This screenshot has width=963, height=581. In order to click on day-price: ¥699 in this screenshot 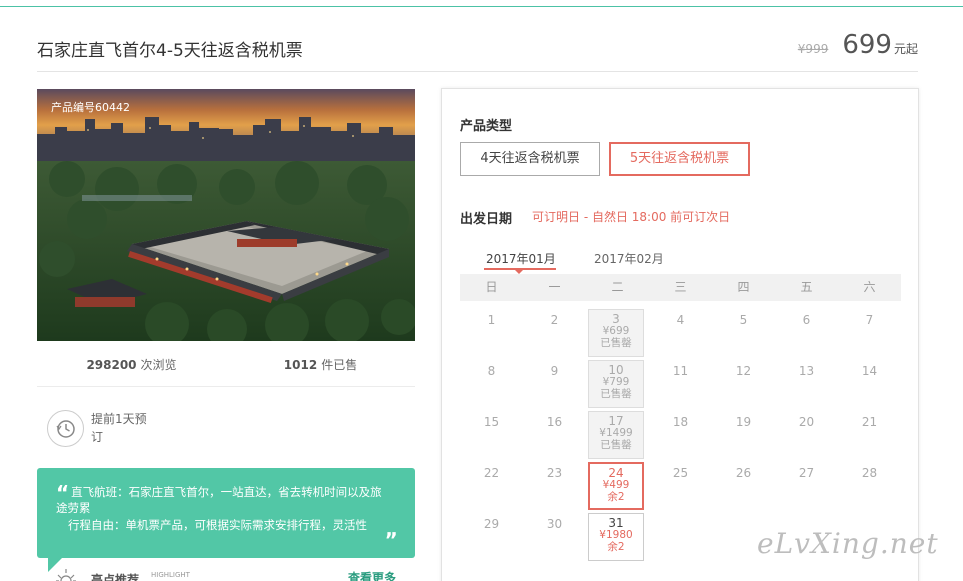, I will do `click(616, 331)`.